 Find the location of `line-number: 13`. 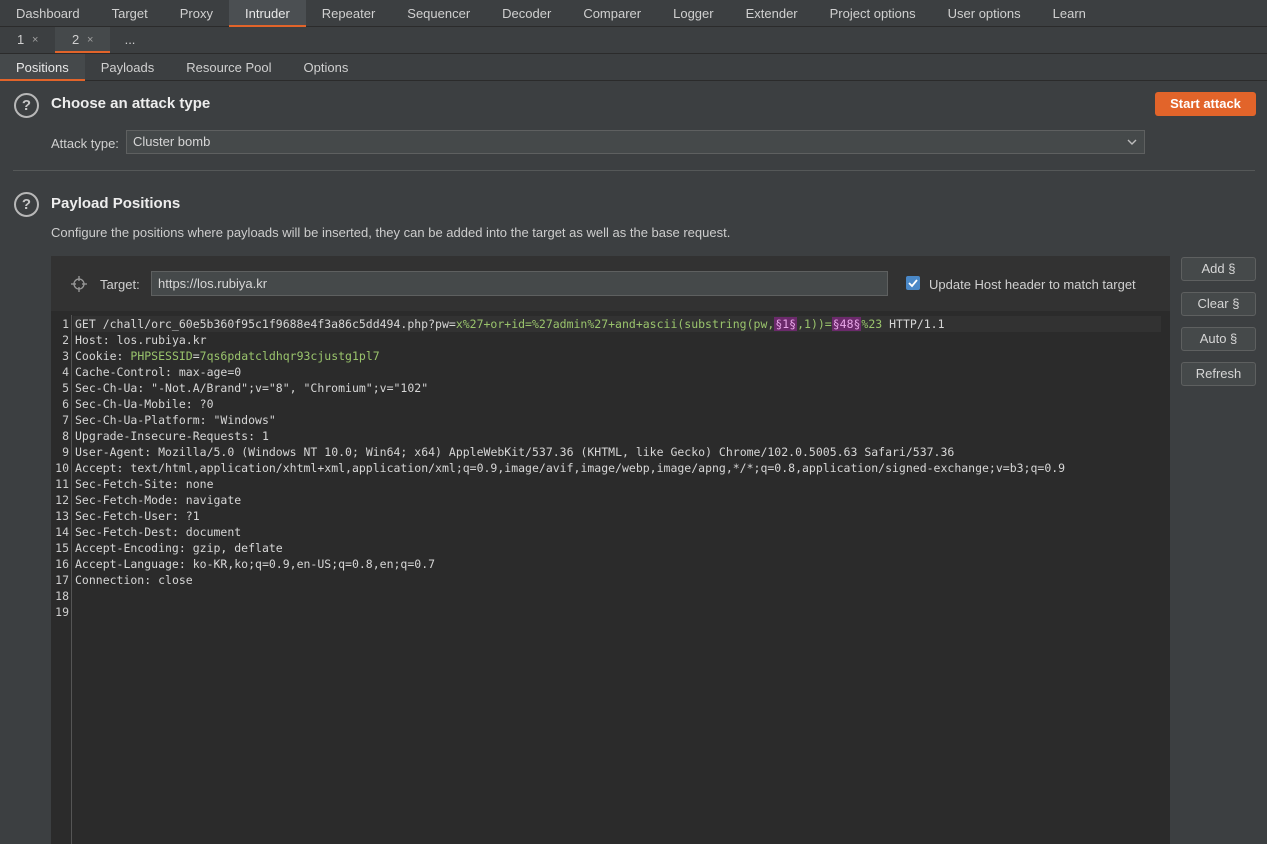

line-number: 13 is located at coordinates (62, 516).